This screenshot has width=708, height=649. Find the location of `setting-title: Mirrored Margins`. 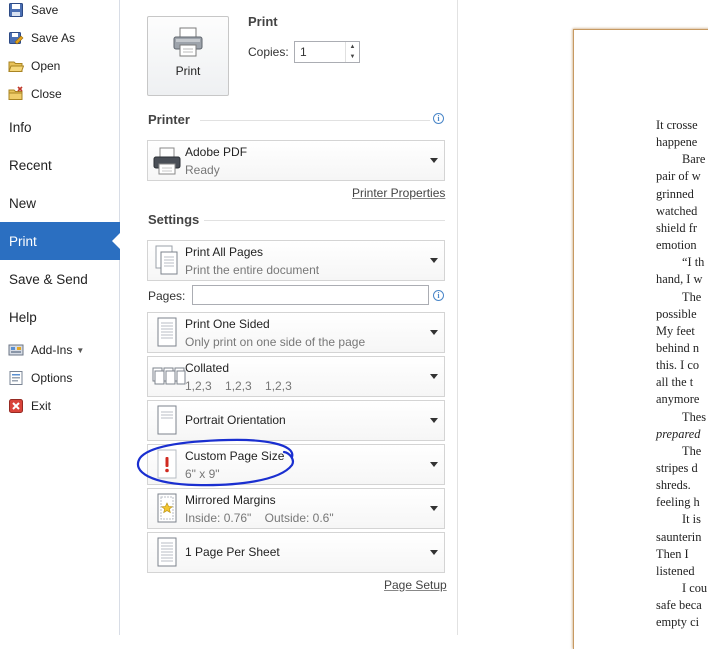

setting-title: Mirrored Margins is located at coordinates (230, 500).